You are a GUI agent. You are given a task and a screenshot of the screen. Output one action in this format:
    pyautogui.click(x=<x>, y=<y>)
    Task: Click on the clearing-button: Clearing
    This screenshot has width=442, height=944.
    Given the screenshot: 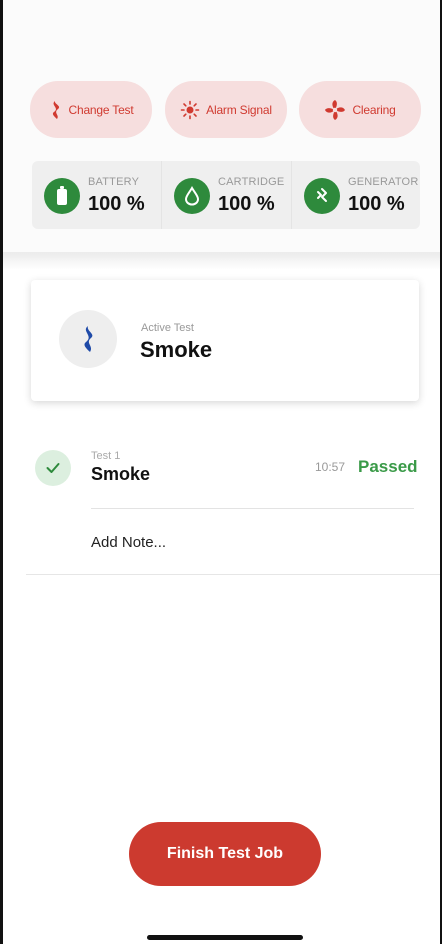 What is the action you would take?
    pyautogui.click(x=360, y=109)
    